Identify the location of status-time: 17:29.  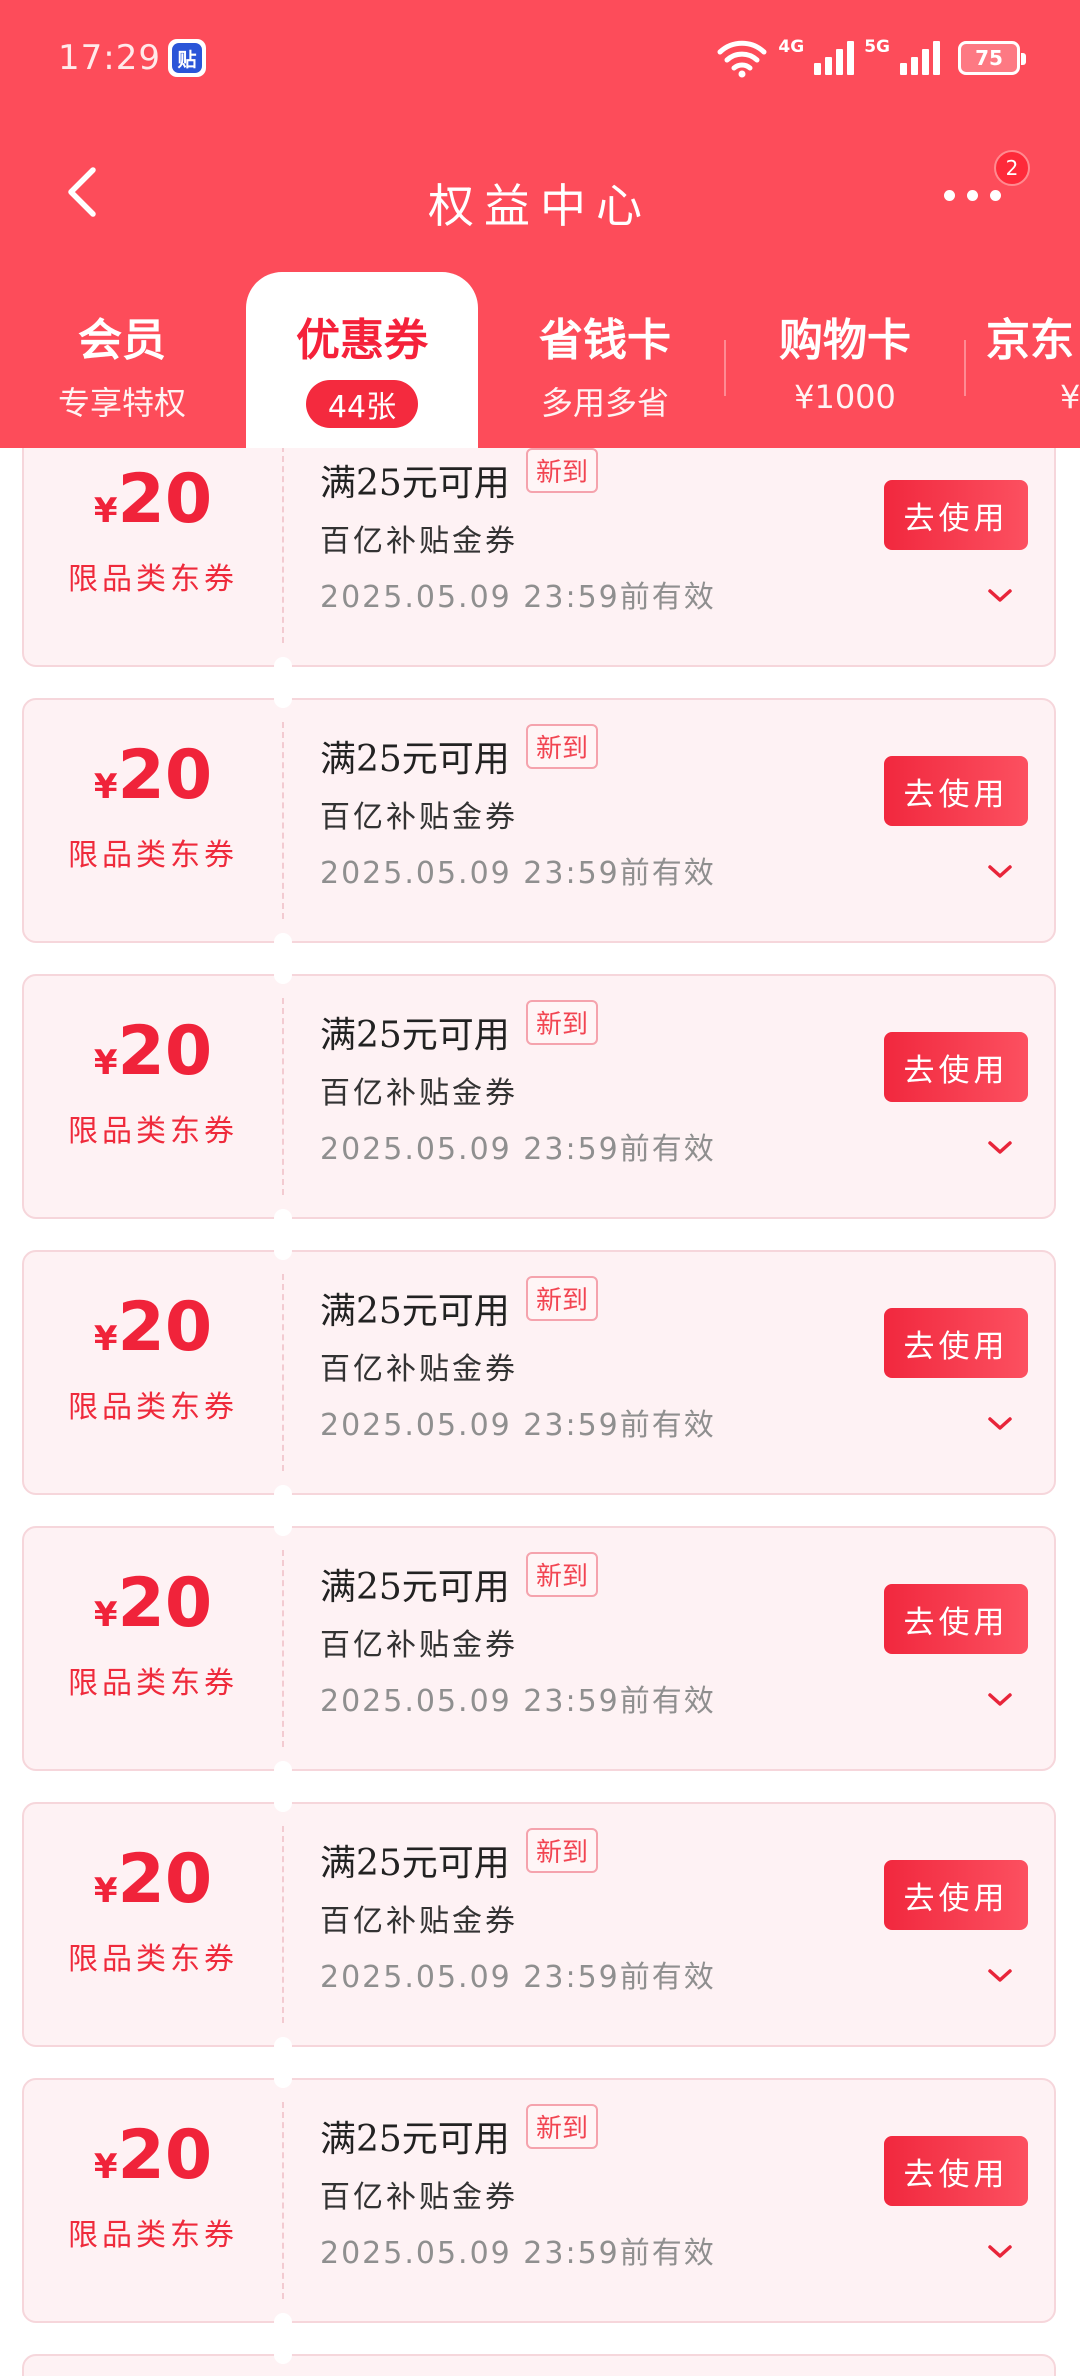
(109, 58).